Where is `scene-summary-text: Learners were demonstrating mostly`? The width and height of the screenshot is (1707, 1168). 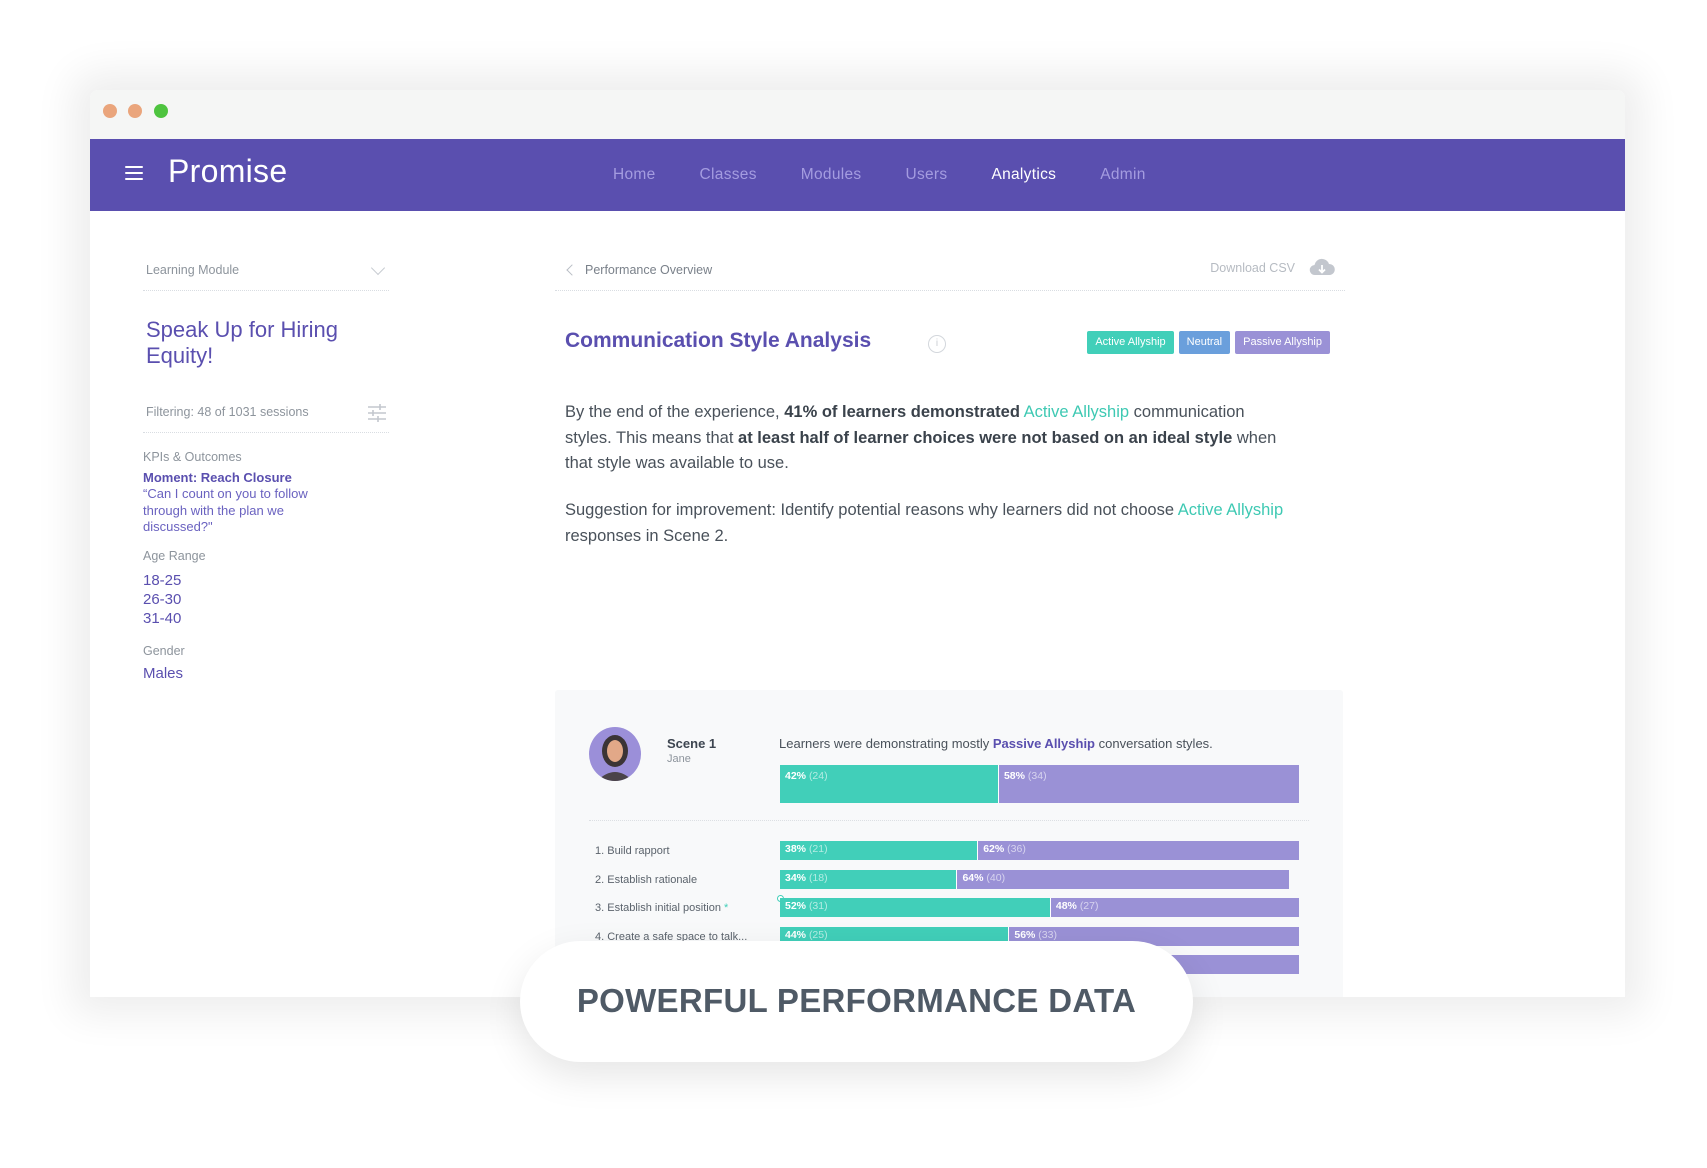 scene-summary-text: Learners were demonstrating mostly is located at coordinates (886, 743).